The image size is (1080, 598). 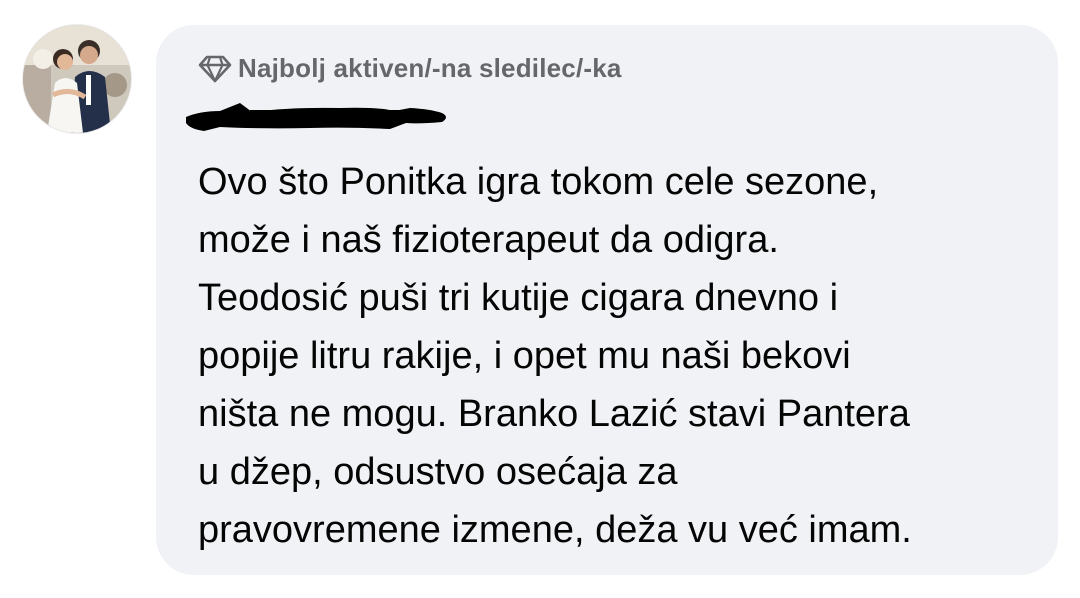 I want to click on top-fan-badge: Najbolj aktiven/-na sledilec/-ka, so click(x=410, y=68).